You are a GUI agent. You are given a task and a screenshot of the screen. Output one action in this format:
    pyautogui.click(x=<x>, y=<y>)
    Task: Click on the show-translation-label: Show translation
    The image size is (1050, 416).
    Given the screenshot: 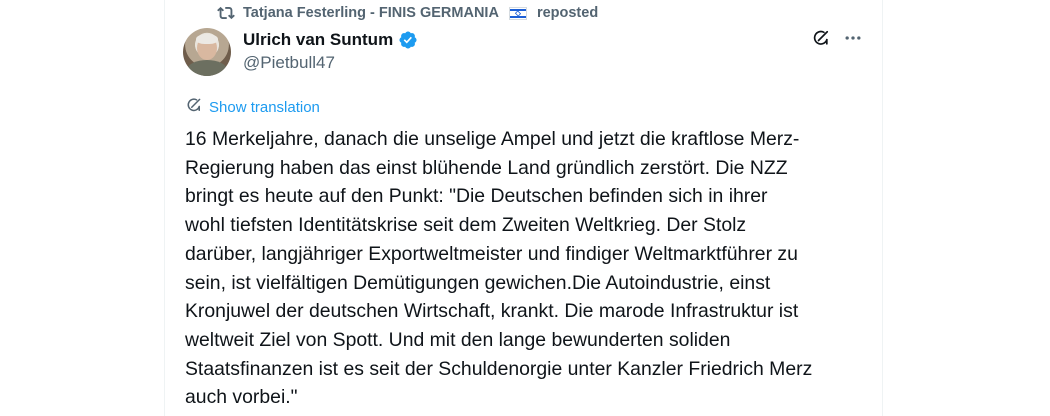 What is the action you would take?
    pyautogui.click(x=264, y=107)
    